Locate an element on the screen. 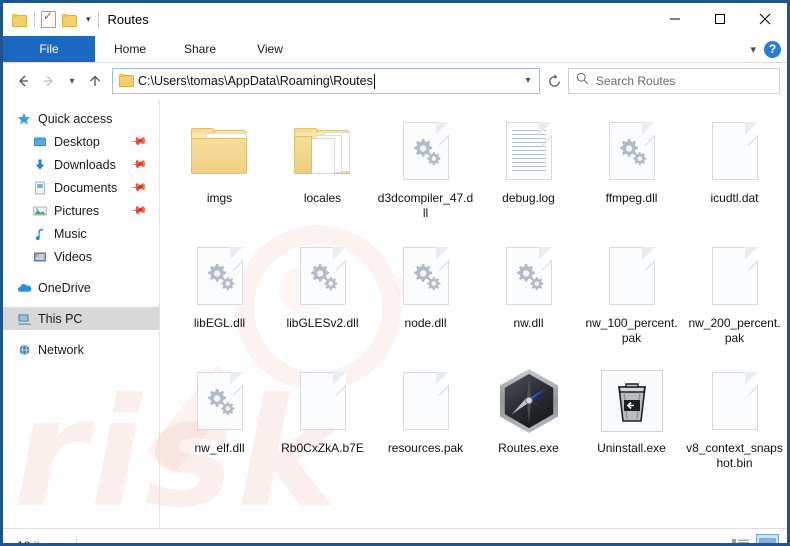  search-input: Search Routes is located at coordinates (674, 81).